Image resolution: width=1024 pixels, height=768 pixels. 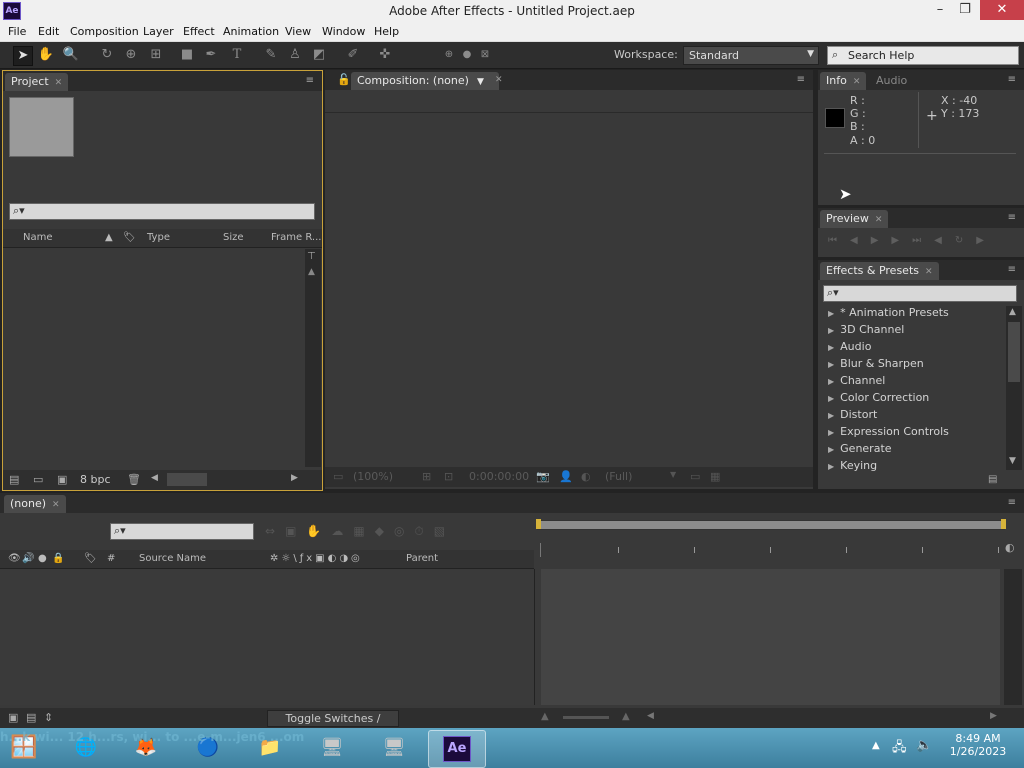 What do you see at coordinates (404, 531) in the screenshot?
I see `brainstorm-icon: ◎` at bounding box center [404, 531].